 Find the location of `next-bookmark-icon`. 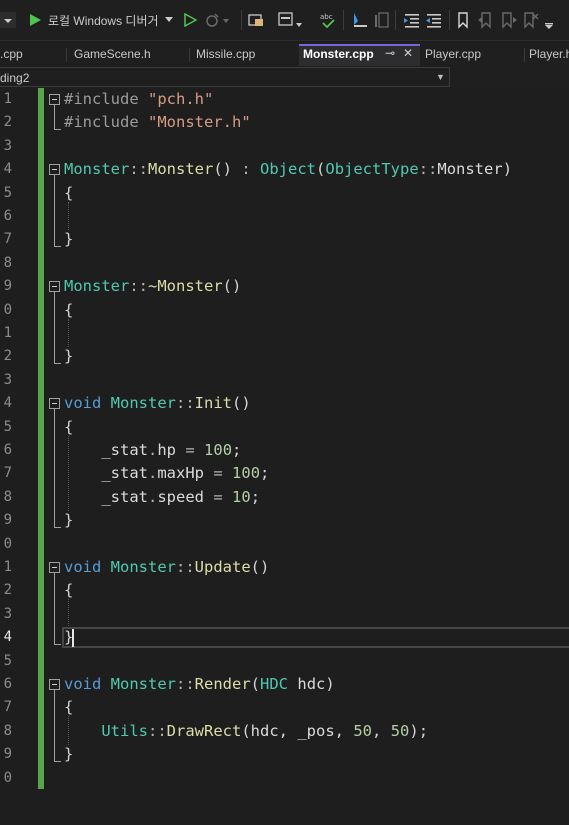

next-bookmark-icon is located at coordinates (509, 20).